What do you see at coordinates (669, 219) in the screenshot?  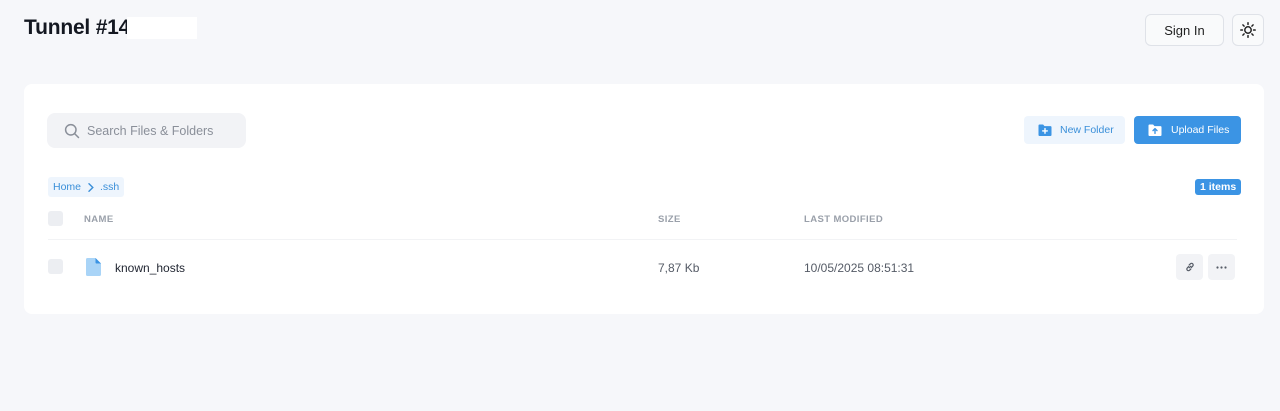 I see `column-header-size: SIZE` at bounding box center [669, 219].